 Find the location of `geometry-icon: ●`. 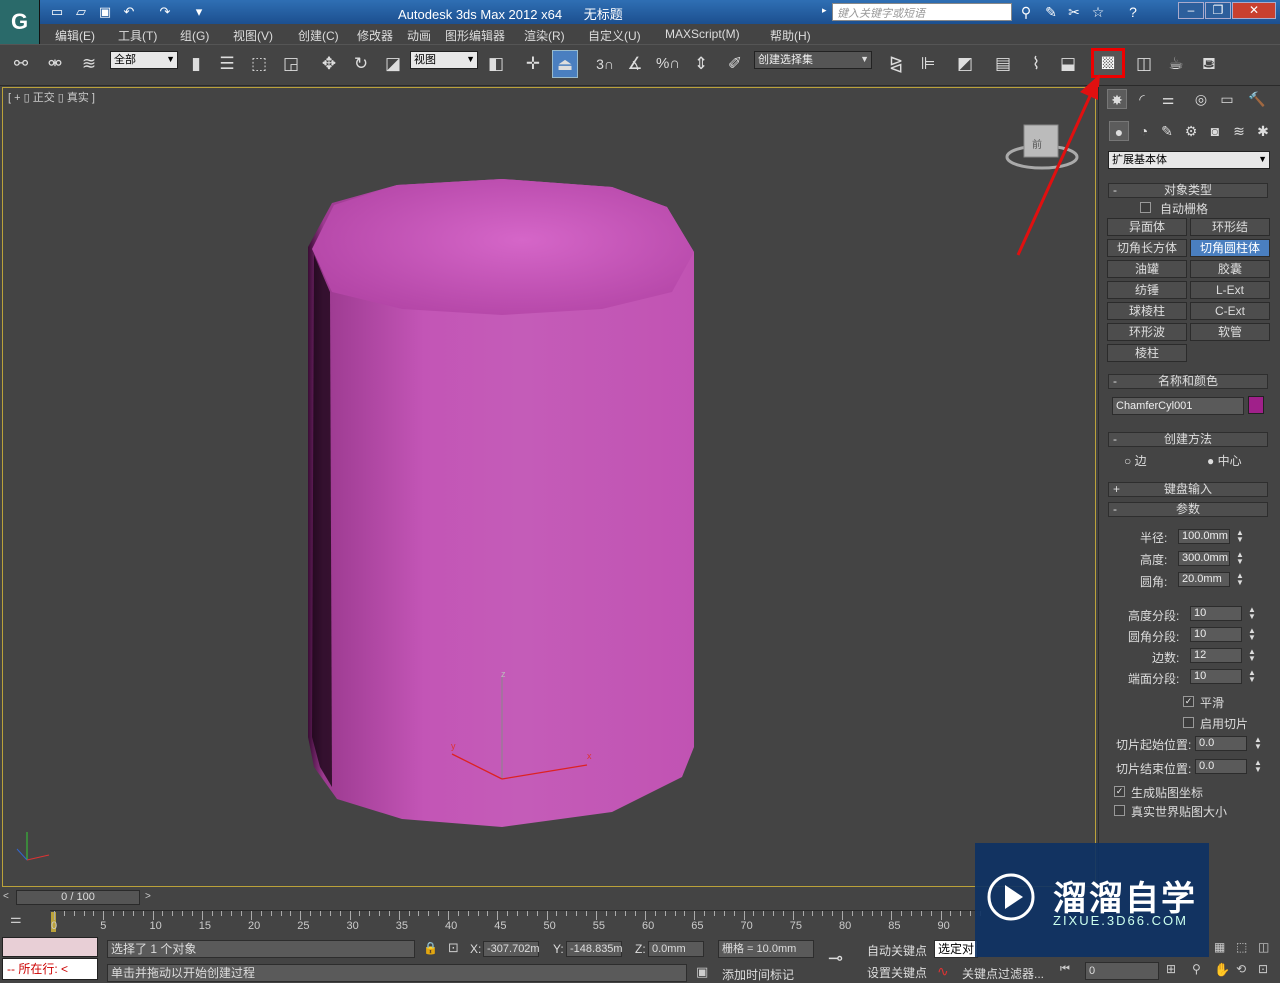

geometry-icon: ● is located at coordinates (1119, 131).